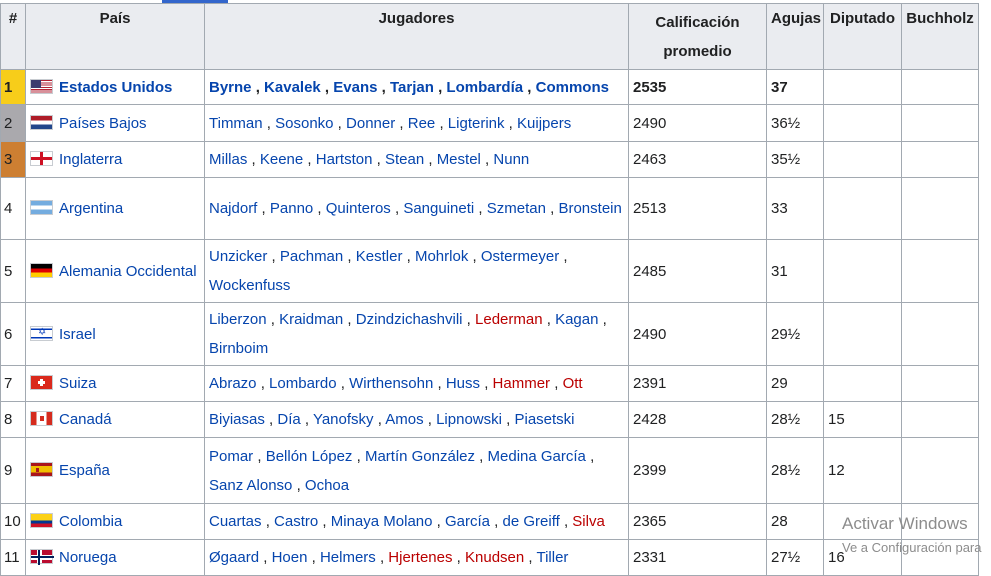  Describe the element at coordinates (91, 208) in the screenshot. I see `country-link: Argentina` at that location.